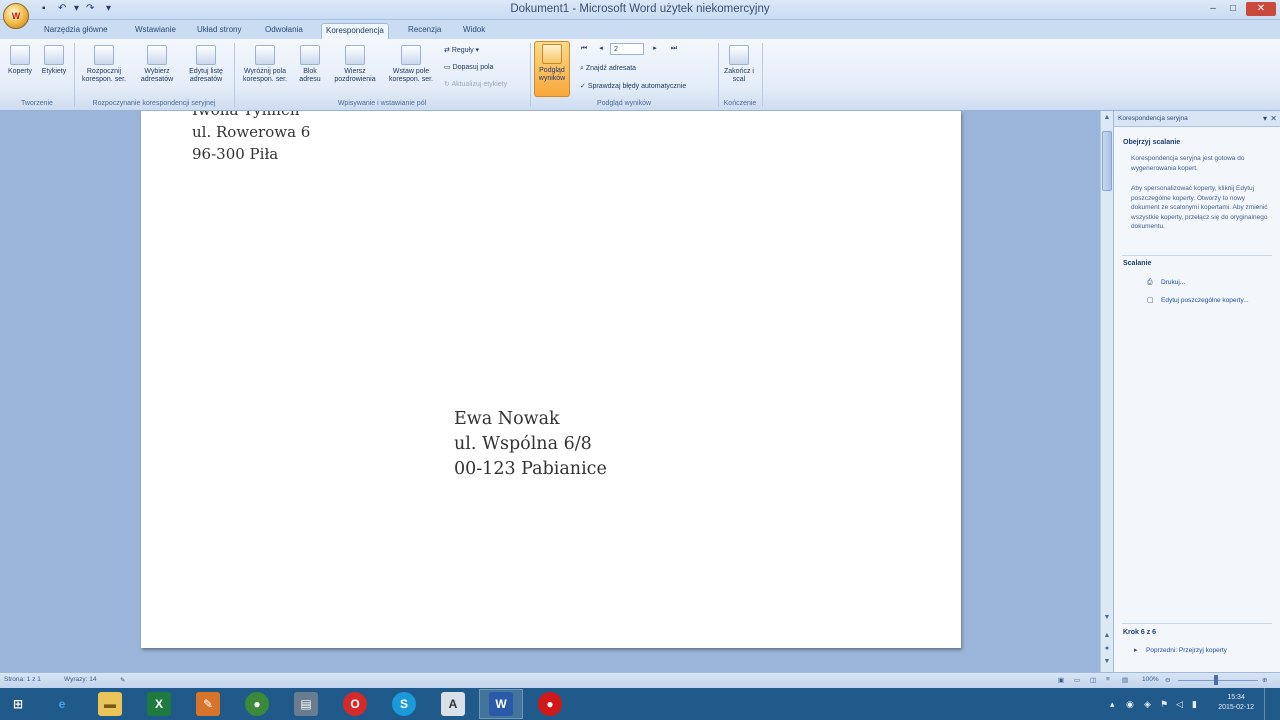 This screenshot has height=720, width=1280. Describe the element at coordinates (219, 31) in the screenshot. I see `tab-page-layout: Układ strony` at that location.